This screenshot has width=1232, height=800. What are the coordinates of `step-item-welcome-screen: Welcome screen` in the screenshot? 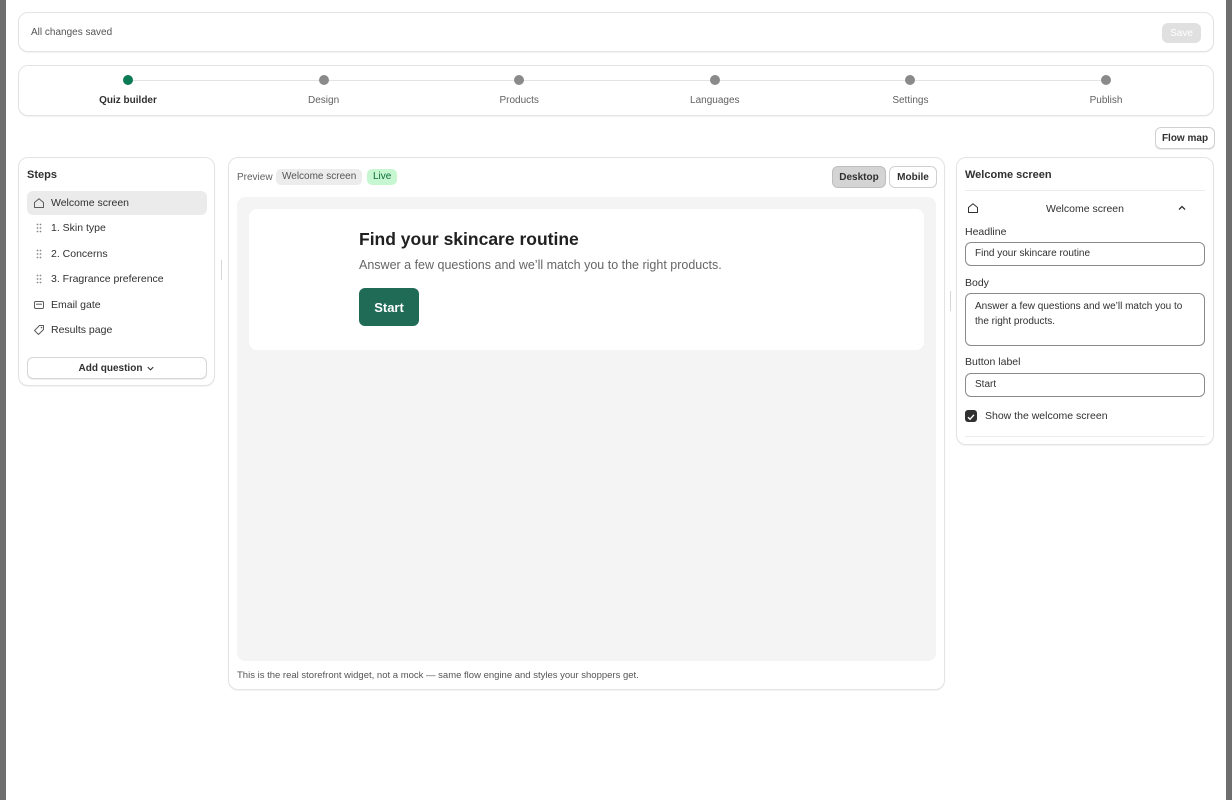 It's located at (117, 203).